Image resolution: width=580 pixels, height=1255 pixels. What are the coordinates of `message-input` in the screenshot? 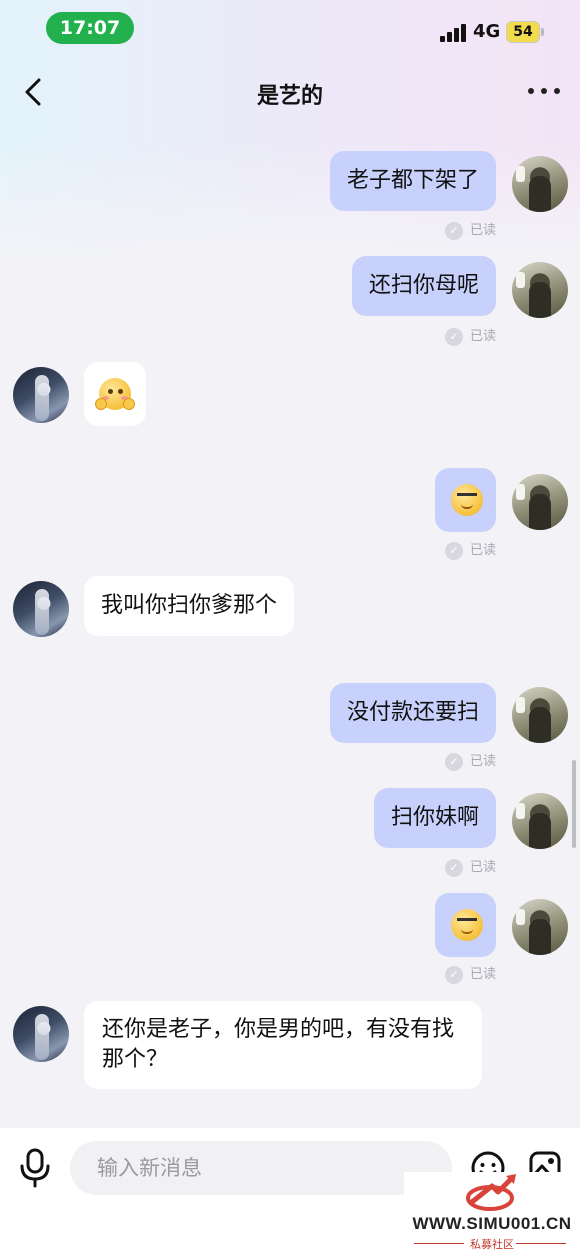 It's located at (261, 1168).